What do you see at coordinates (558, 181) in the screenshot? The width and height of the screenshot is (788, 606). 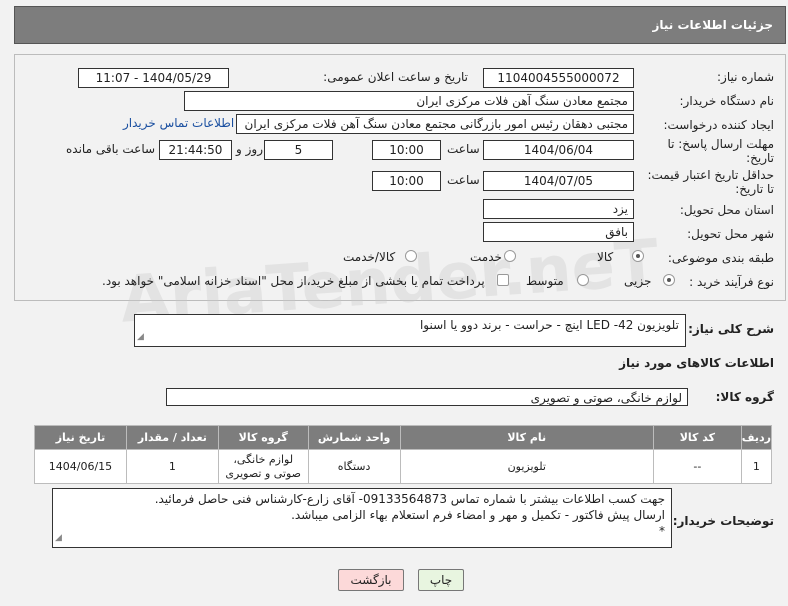 I see `price-date-field: 1404/07/05` at bounding box center [558, 181].